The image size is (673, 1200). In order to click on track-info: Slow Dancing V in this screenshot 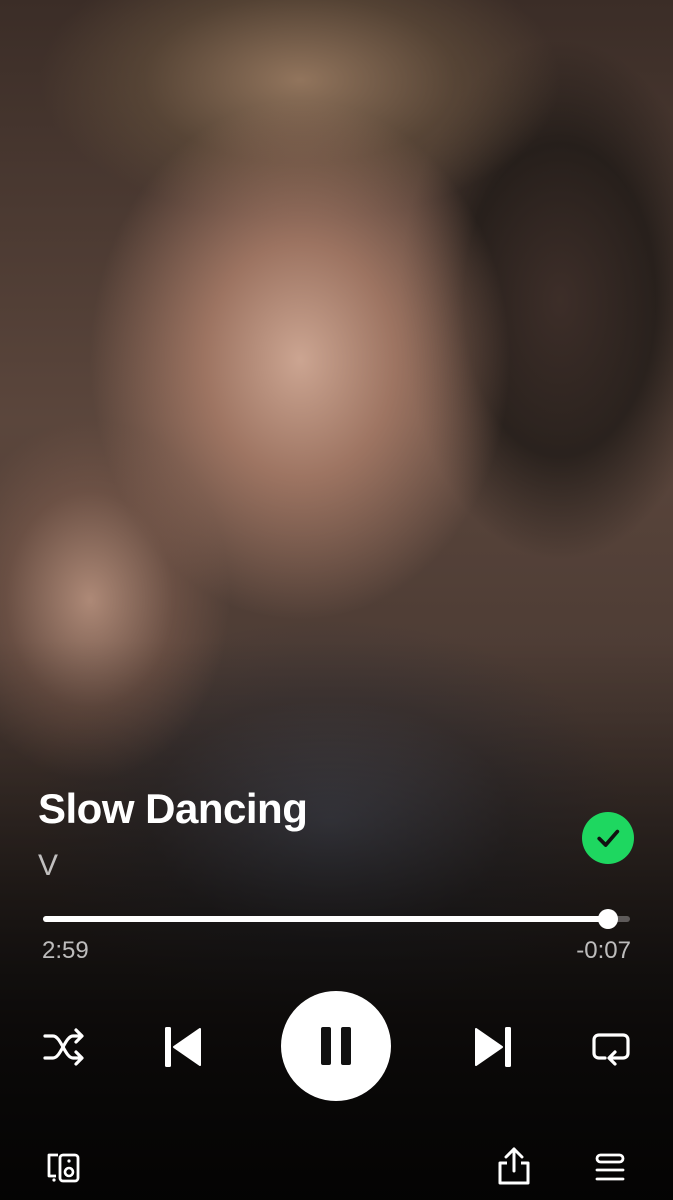, I will do `click(295, 834)`.